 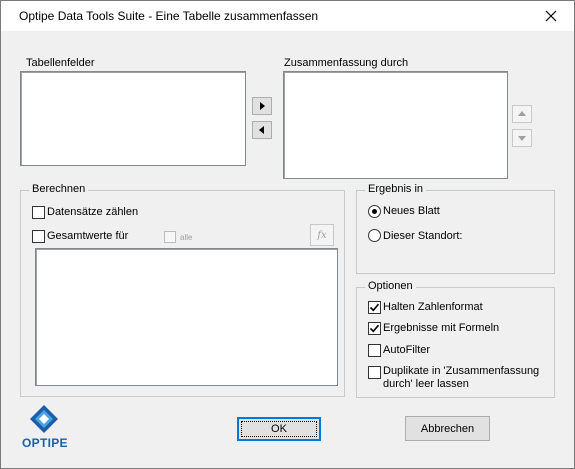 I want to click on move-left-button, so click(x=262, y=130).